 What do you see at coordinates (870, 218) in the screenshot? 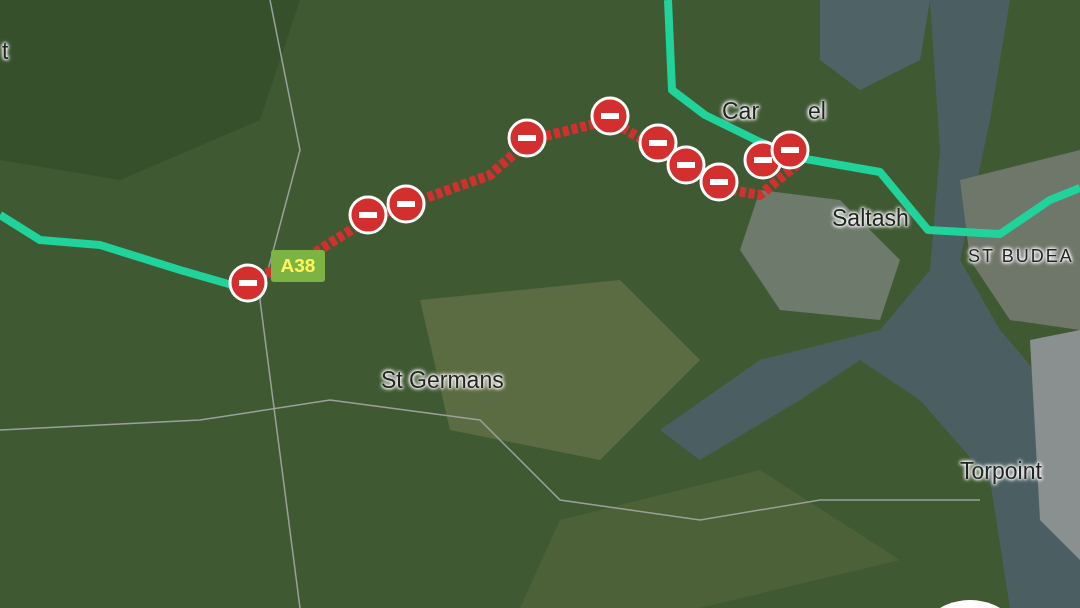
I see `place-label: Saltash` at bounding box center [870, 218].